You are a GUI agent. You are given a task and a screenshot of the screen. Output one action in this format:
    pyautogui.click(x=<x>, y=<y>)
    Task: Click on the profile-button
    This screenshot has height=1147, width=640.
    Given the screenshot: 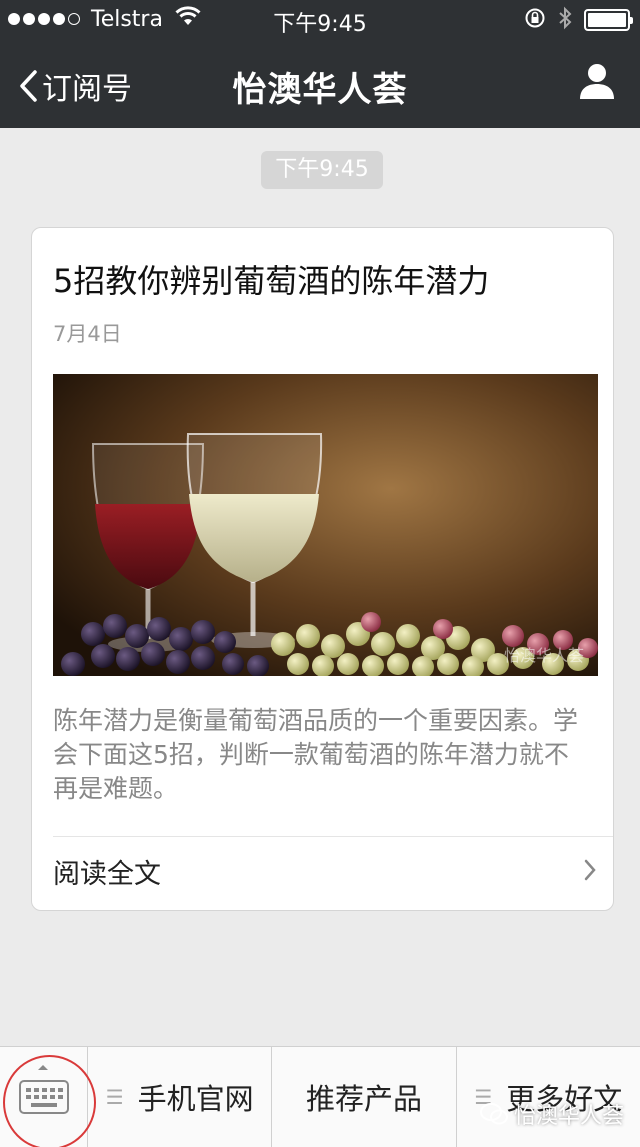 What is the action you would take?
    pyautogui.click(x=597, y=83)
    